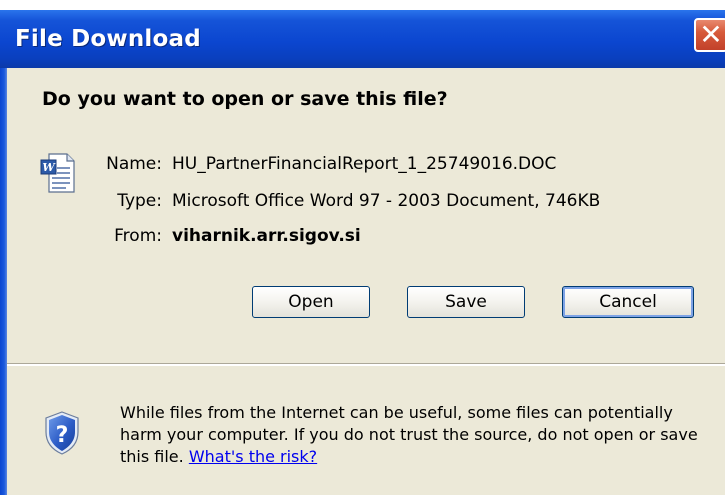  What do you see at coordinates (364, 164) in the screenshot?
I see `file-name-value: HU_PartnerFinancialReport_1_25749016.DOC` at bounding box center [364, 164].